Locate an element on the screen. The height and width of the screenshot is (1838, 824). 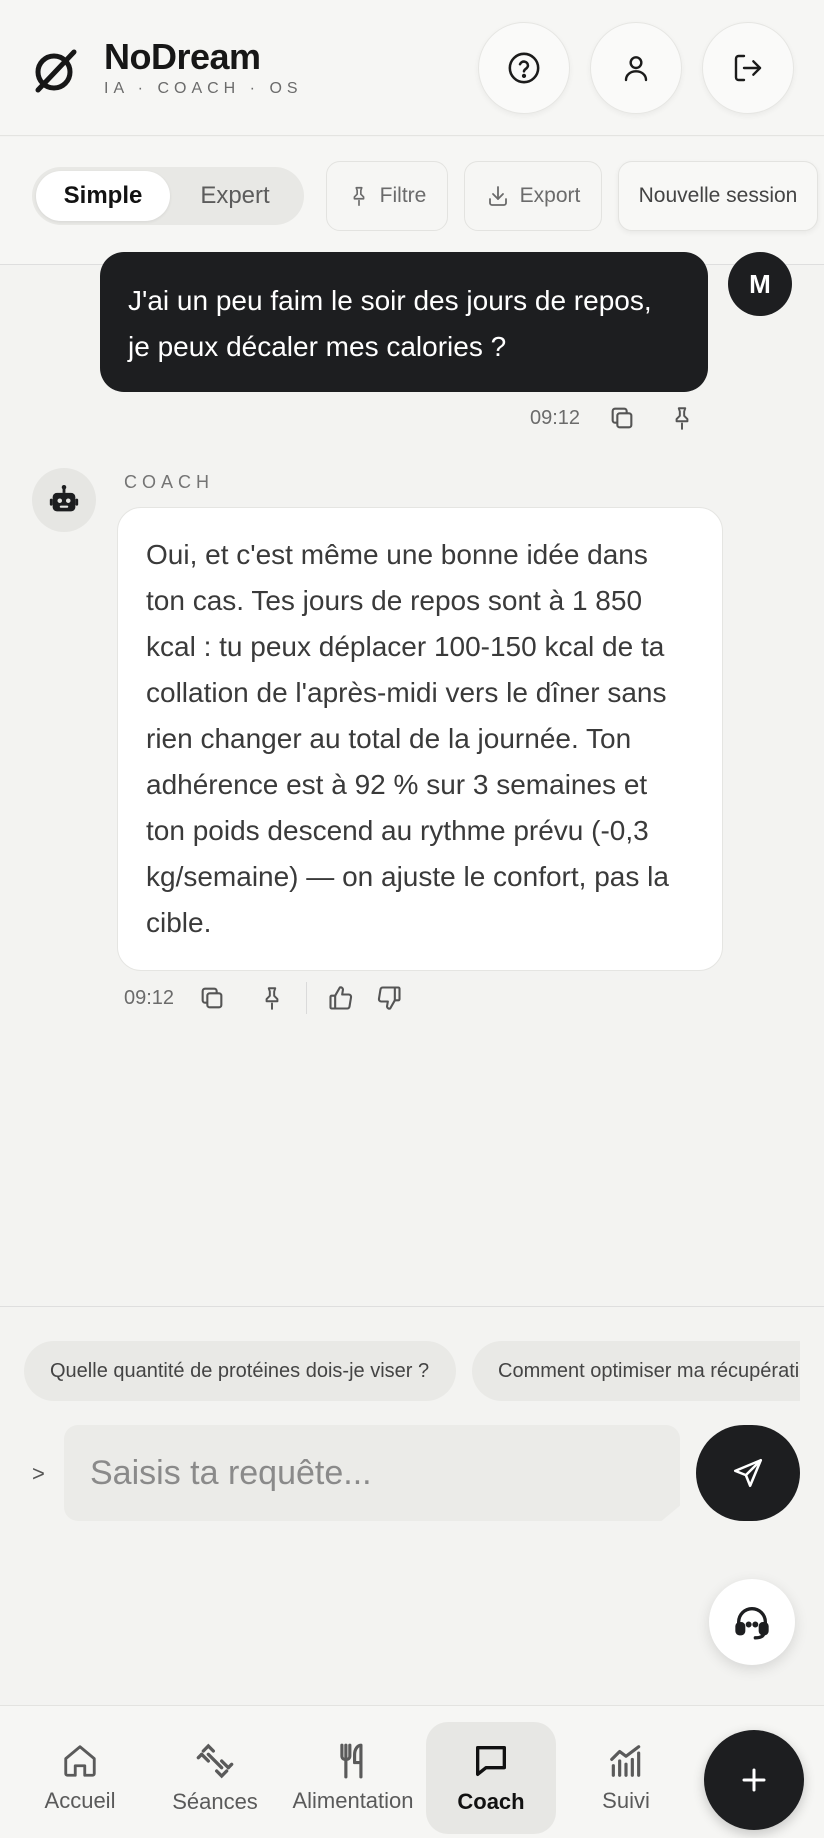
nav-item-seances: Séances is located at coordinates (215, 1778).